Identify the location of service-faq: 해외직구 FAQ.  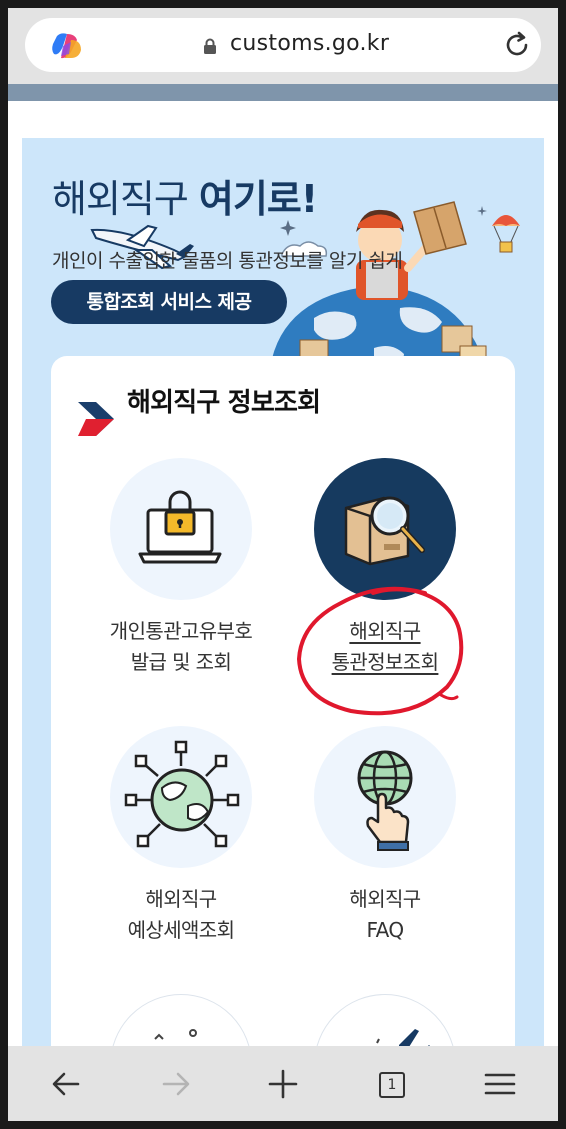
(385, 836).